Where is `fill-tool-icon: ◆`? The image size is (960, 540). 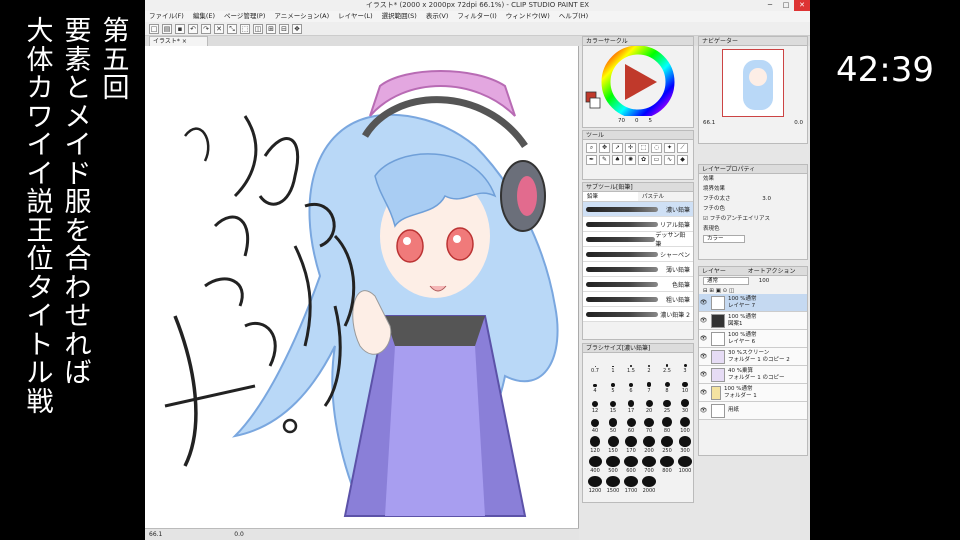 fill-tool-icon: ◆ is located at coordinates (682, 160).